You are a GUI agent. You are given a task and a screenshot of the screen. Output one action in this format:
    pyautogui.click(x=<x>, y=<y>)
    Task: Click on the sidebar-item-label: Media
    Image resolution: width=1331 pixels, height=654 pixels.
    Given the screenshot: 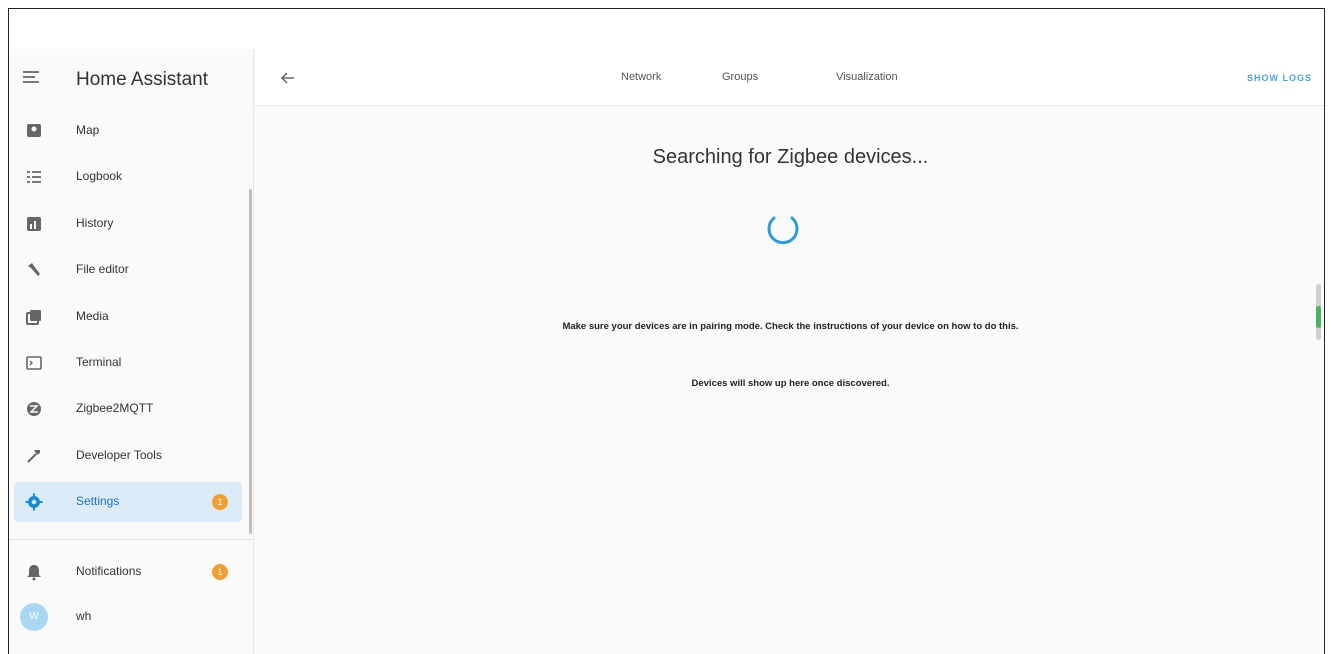 What is the action you would take?
    pyautogui.click(x=92, y=316)
    